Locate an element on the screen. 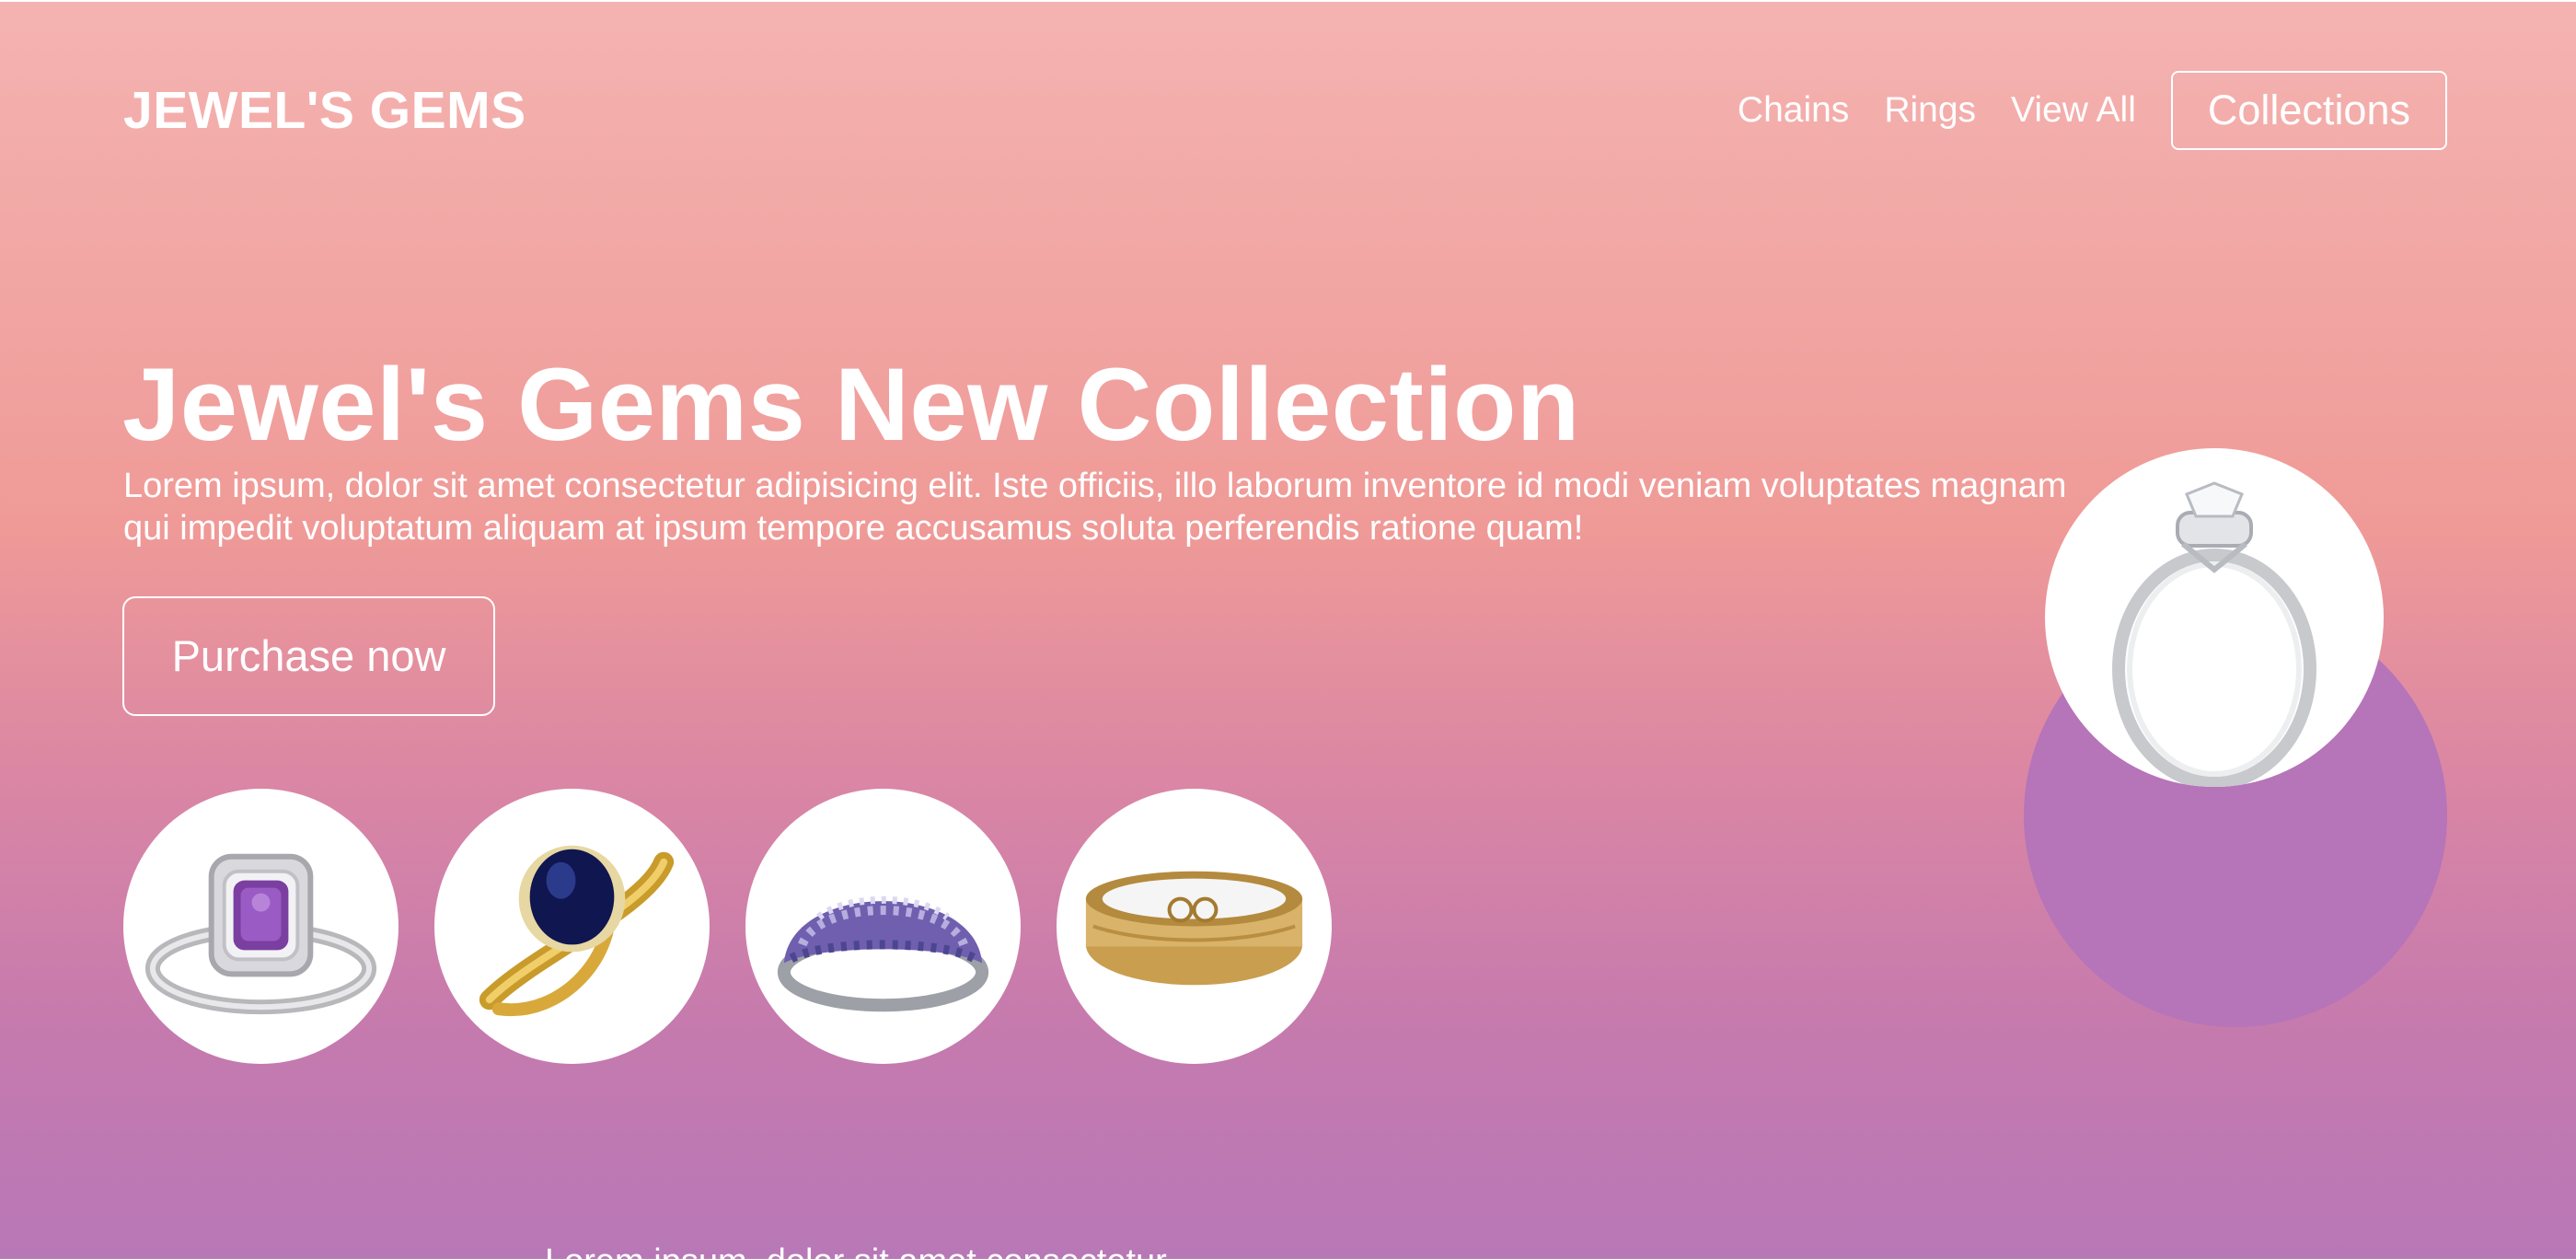  top-border is located at coordinates (1288, 1).